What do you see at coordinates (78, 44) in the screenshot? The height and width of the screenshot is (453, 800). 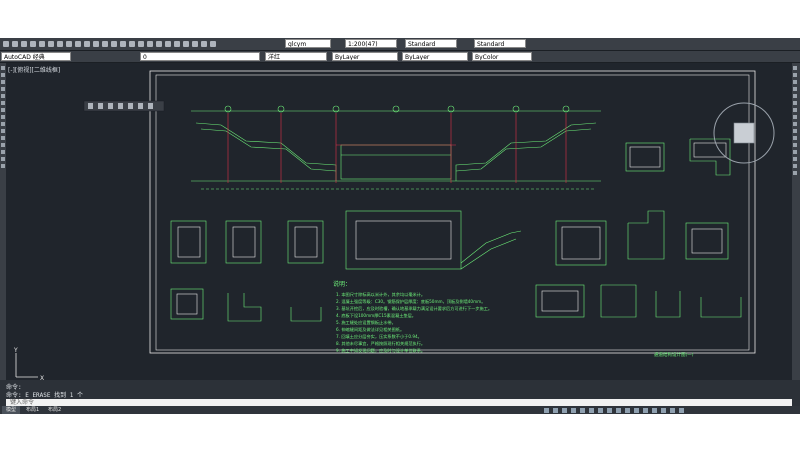 I see `paste-icon` at bounding box center [78, 44].